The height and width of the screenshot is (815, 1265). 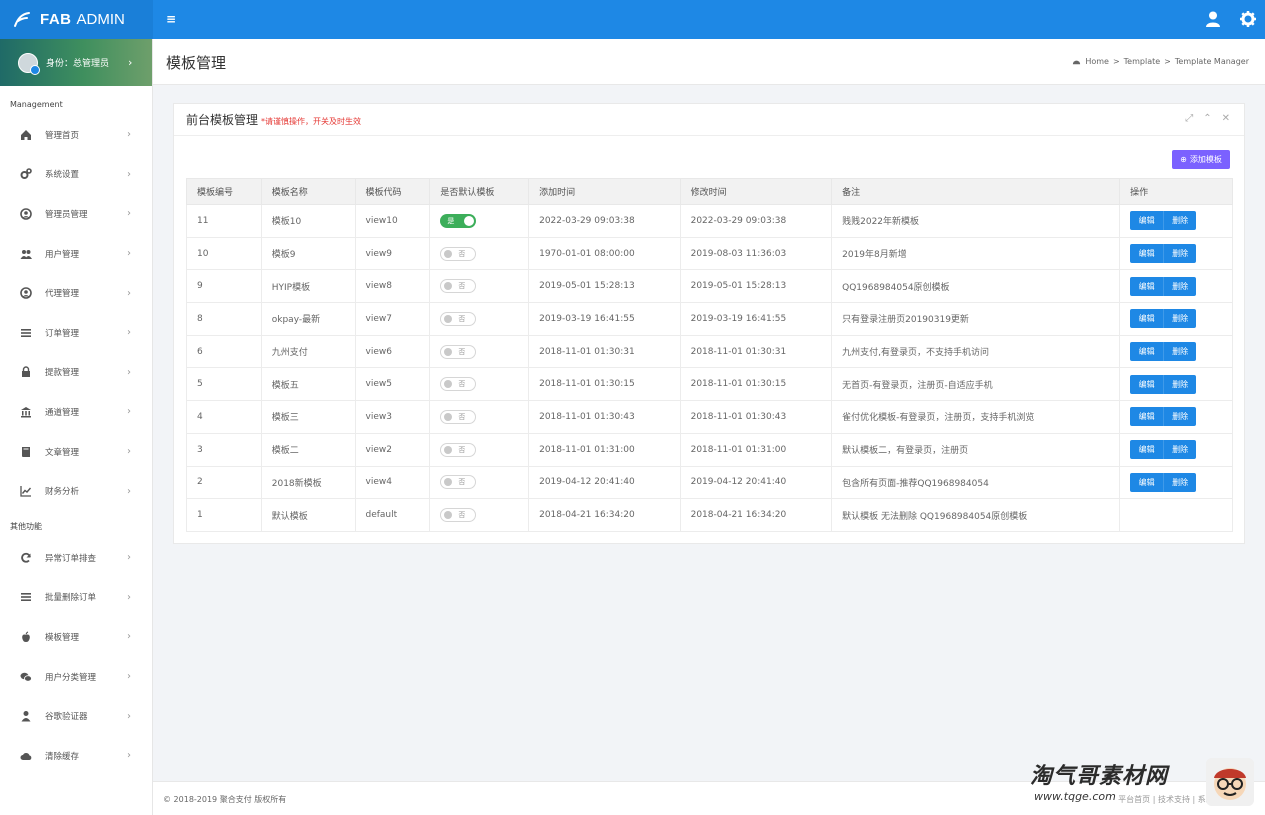 I want to click on sidebar-item: 模板管理 ›, so click(x=76, y=637).